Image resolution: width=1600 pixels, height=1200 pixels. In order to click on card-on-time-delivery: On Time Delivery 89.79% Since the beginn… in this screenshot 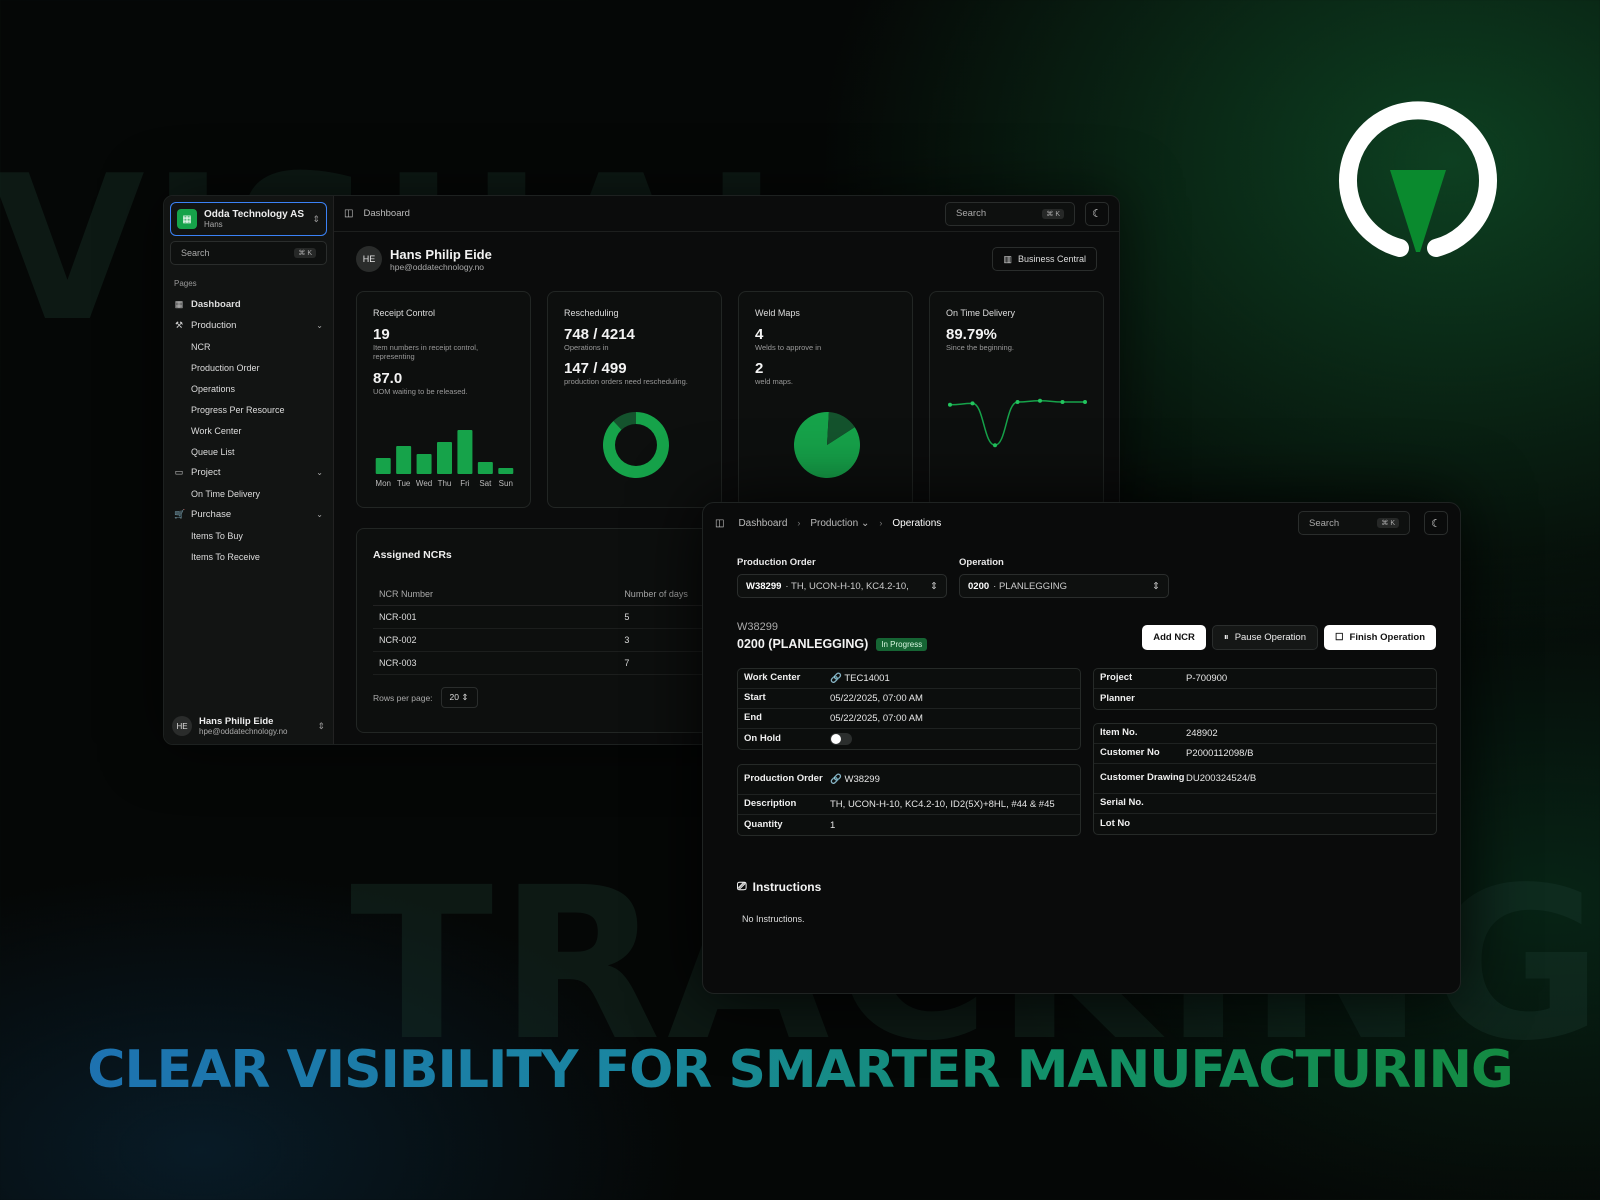, I will do `click(1016, 399)`.